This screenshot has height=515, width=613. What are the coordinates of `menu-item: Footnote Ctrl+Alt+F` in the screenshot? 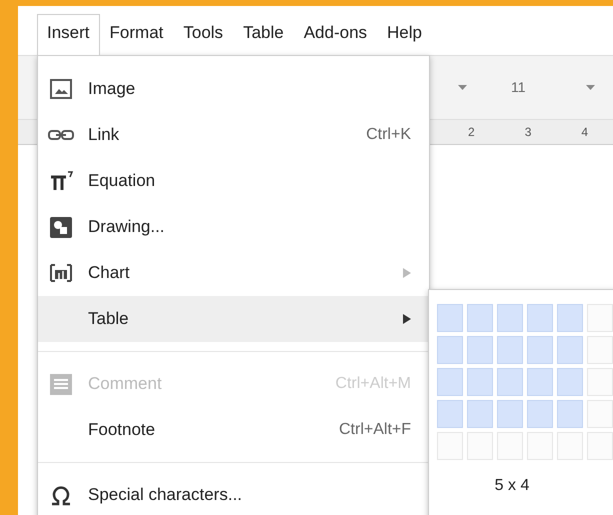 It's located at (233, 430).